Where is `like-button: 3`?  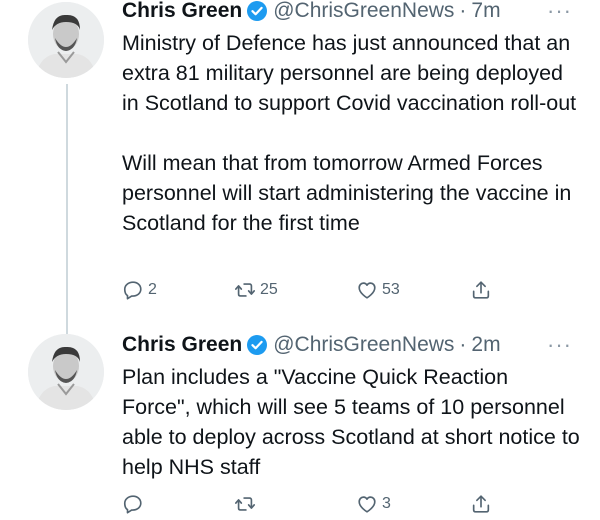
like-button: 3 is located at coordinates (373, 504).